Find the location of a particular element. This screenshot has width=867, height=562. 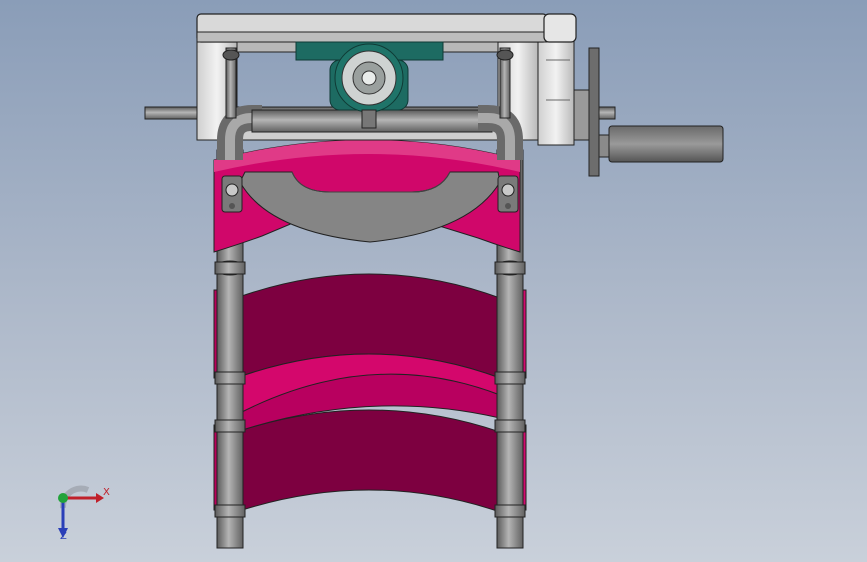

left-bracket is located at coordinates (232, 194).